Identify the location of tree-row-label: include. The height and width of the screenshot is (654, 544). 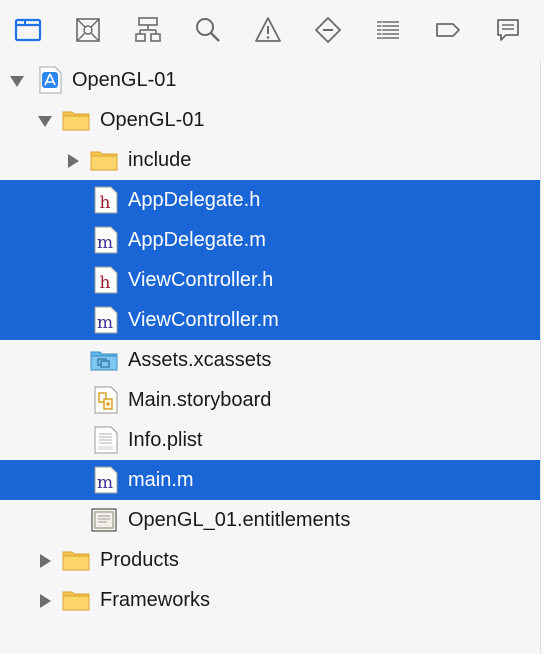
(160, 160).